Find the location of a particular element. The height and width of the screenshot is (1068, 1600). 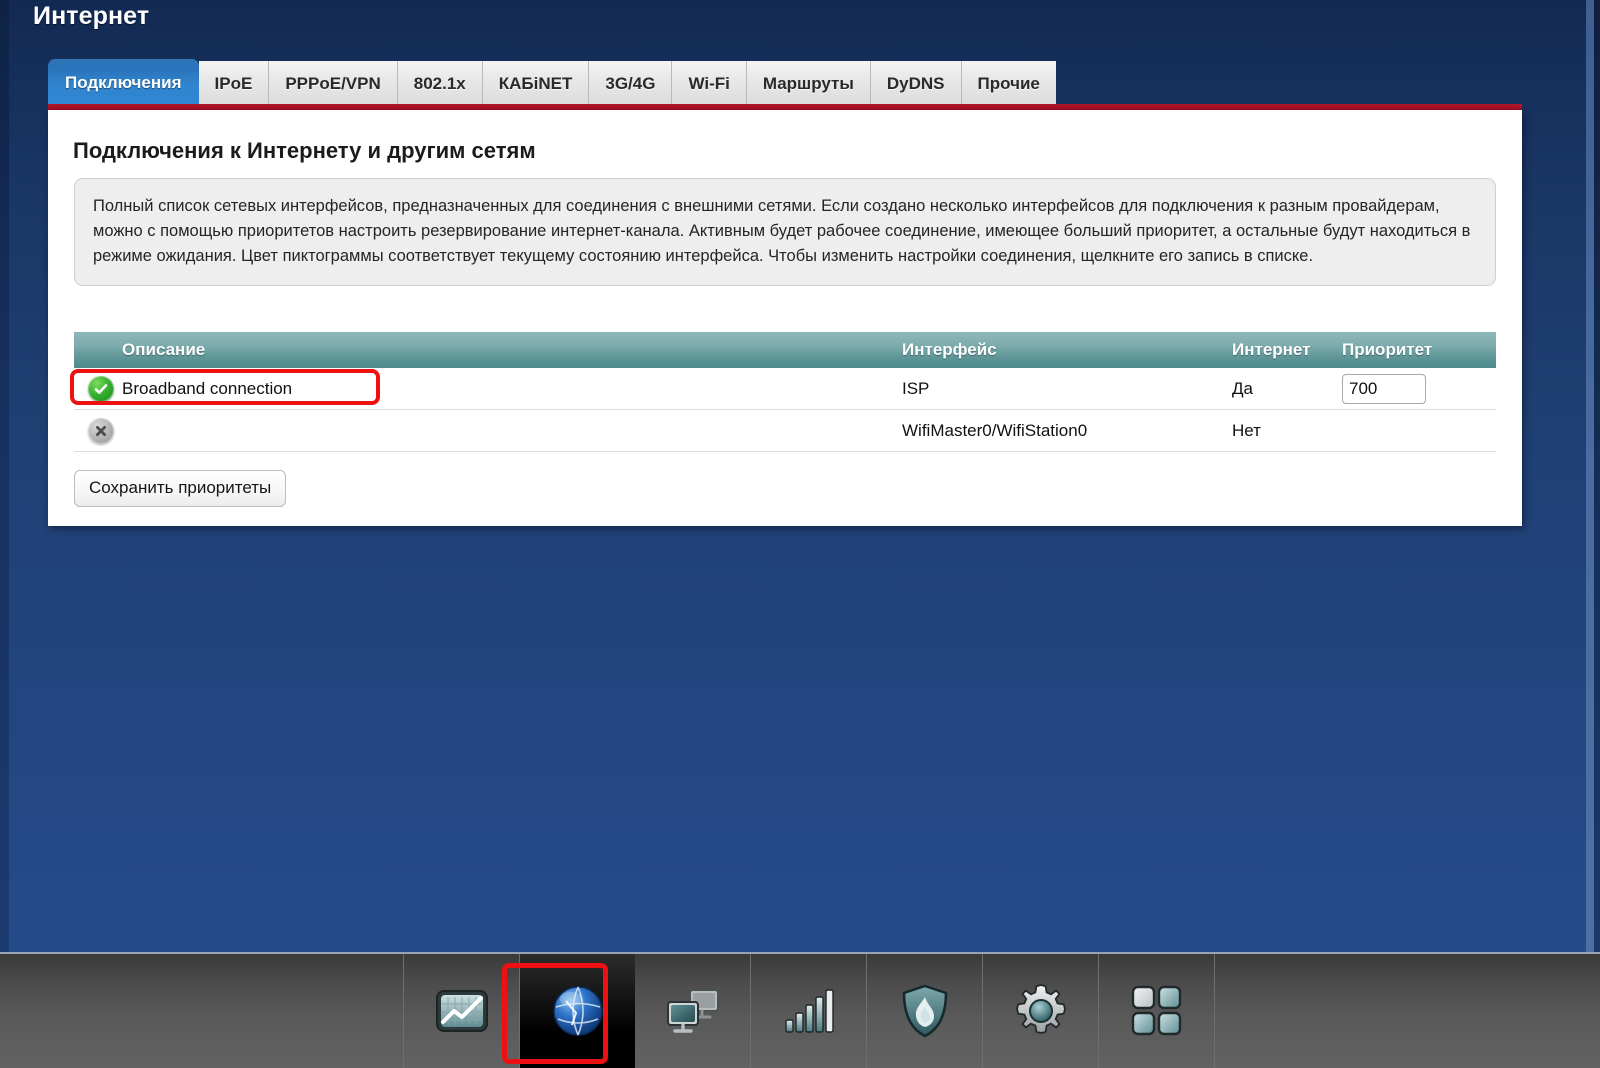

tab-label: Подключения is located at coordinates (123, 82).